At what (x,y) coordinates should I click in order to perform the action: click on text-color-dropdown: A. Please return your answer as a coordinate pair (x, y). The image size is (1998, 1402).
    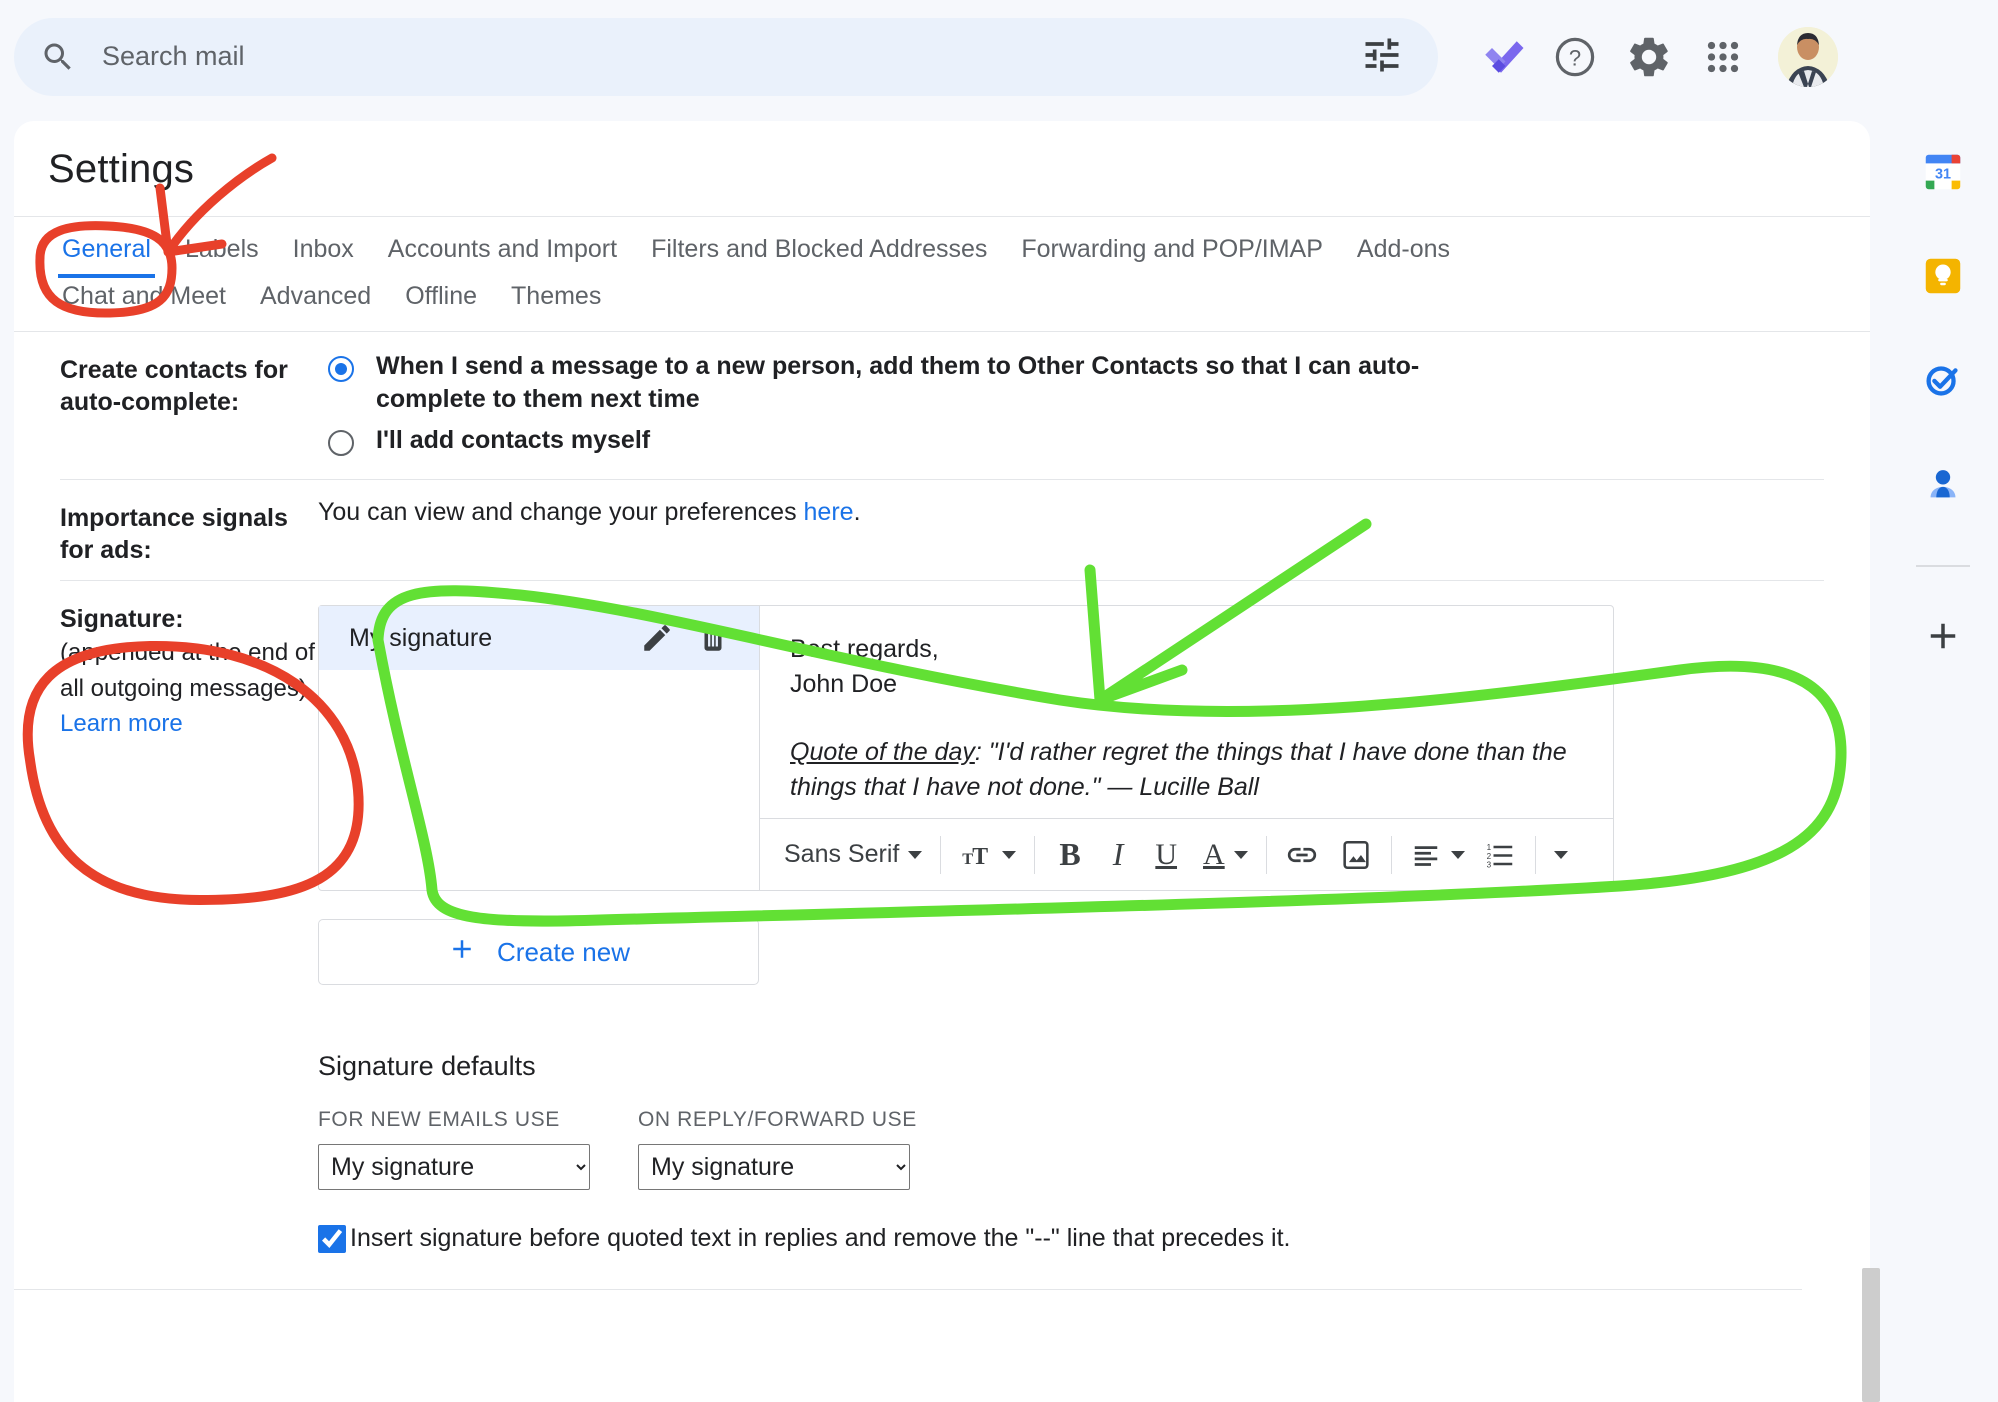
    Looking at the image, I should click on (1225, 855).